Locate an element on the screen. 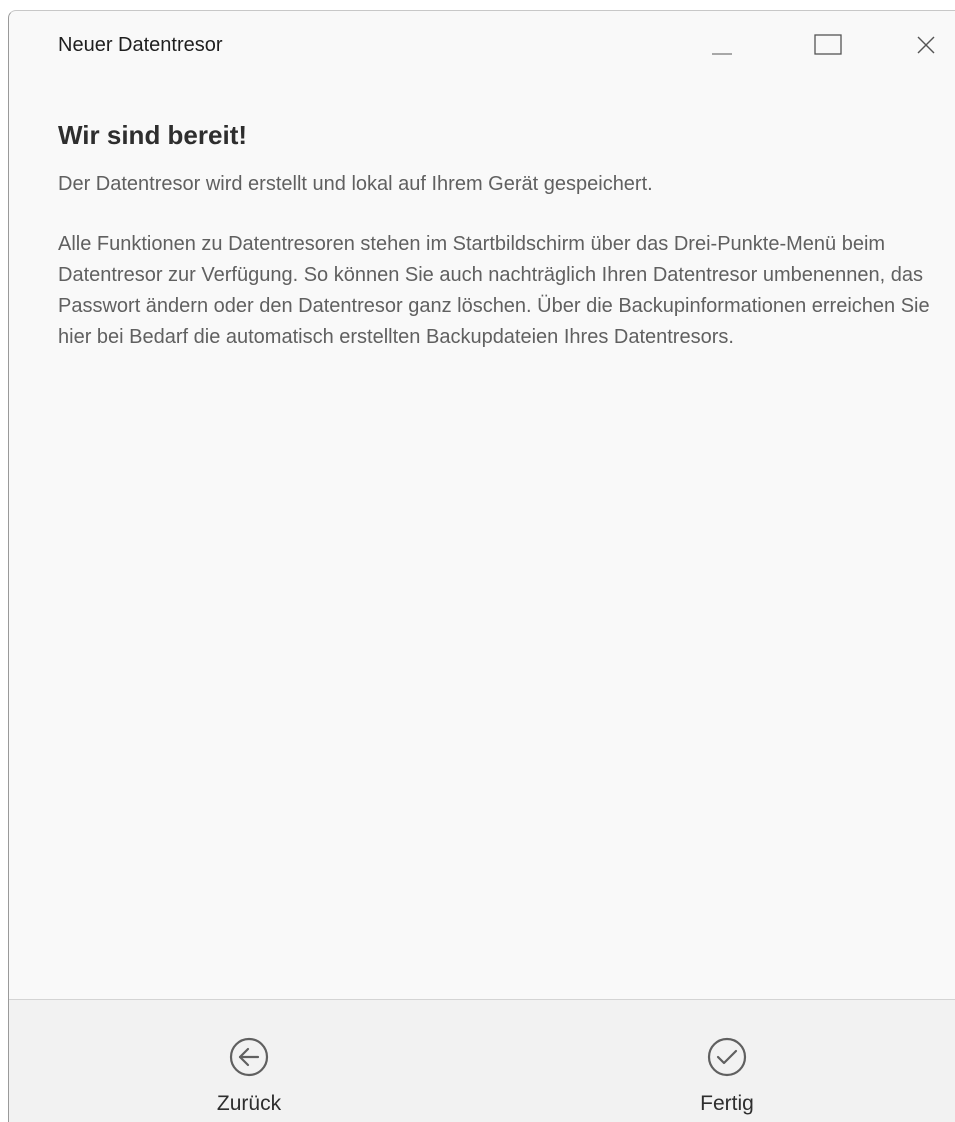 This screenshot has width=955, height=1122. page-heading: Wir sind bereit! is located at coordinates (153, 135).